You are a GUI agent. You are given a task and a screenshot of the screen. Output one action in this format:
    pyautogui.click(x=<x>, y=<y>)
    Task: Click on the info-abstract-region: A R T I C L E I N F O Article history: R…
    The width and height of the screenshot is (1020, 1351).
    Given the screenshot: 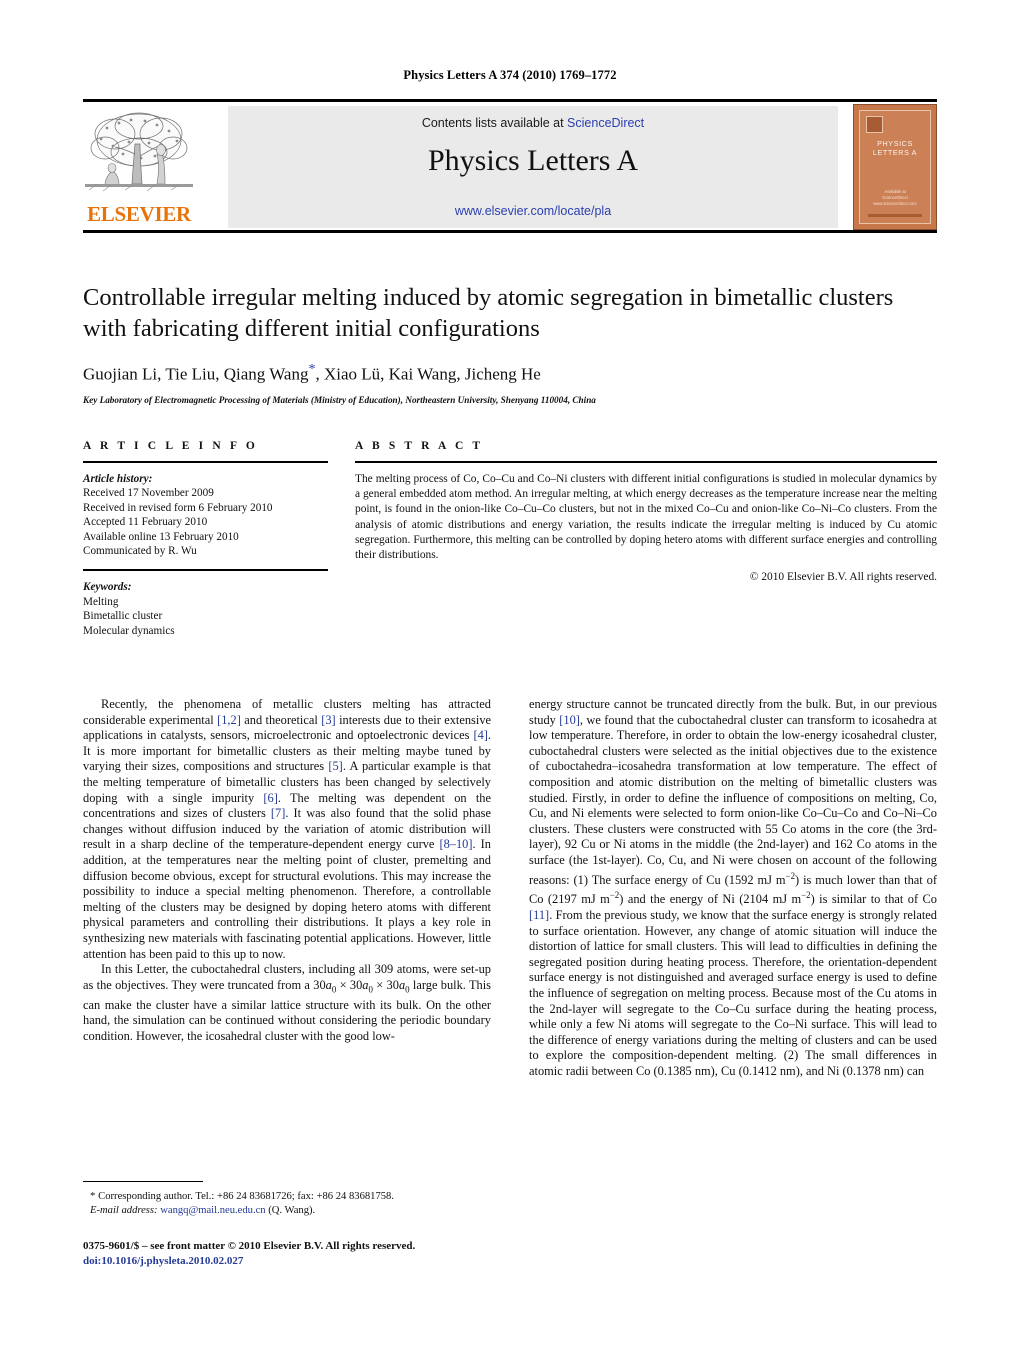 What is the action you would take?
    pyautogui.click(x=510, y=540)
    